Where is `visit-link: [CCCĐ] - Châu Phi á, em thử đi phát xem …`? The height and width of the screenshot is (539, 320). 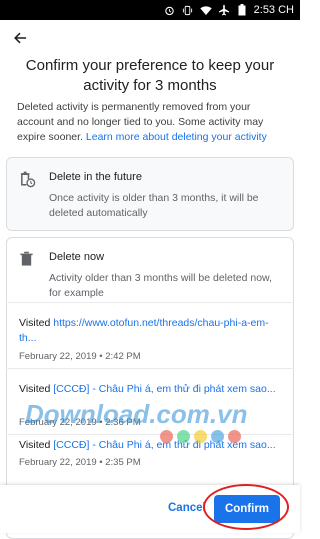
visit-link: [CCCĐ] - Châu Phi á, em thử đi phát xem … is located at coordinates (164, 389).